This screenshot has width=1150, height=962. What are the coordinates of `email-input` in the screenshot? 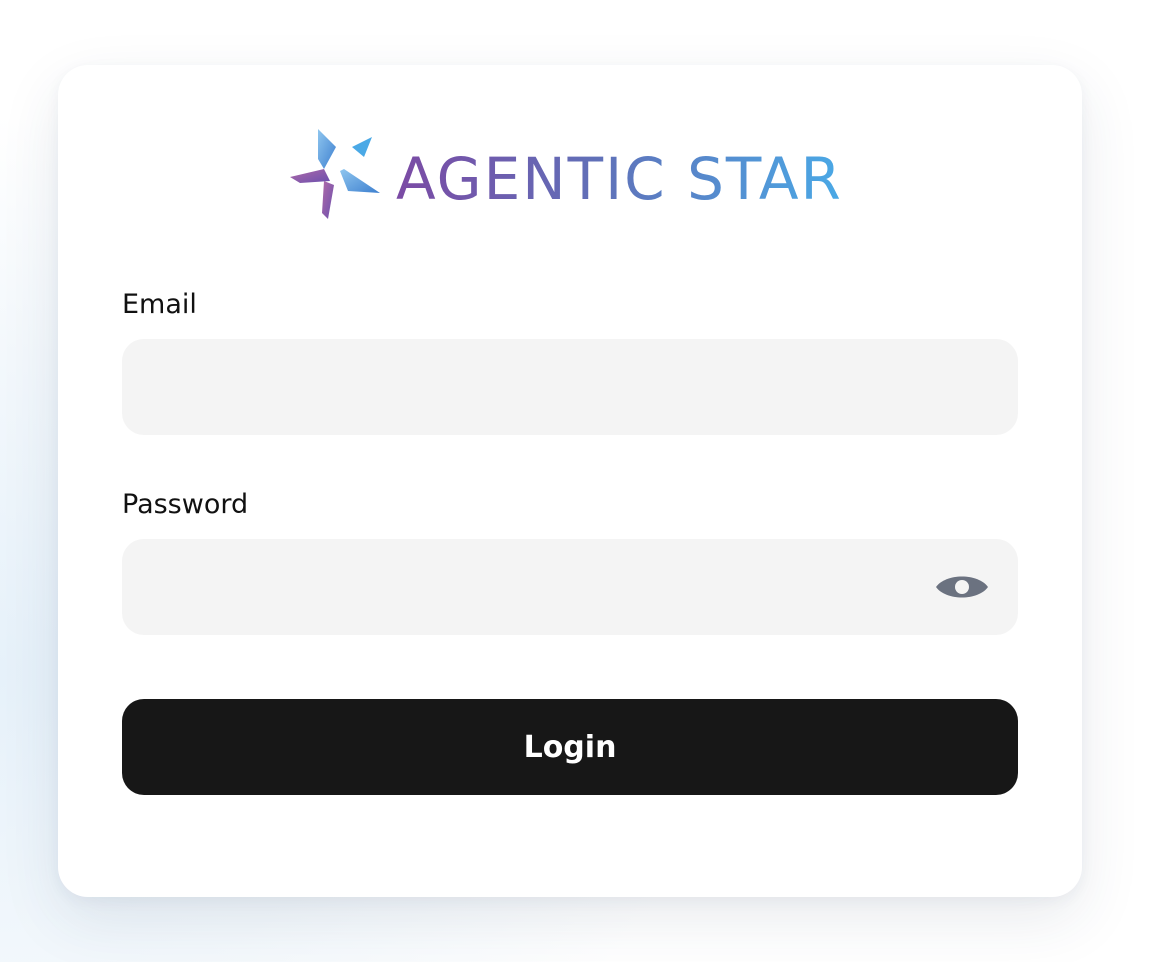 It's located at (570, 387).